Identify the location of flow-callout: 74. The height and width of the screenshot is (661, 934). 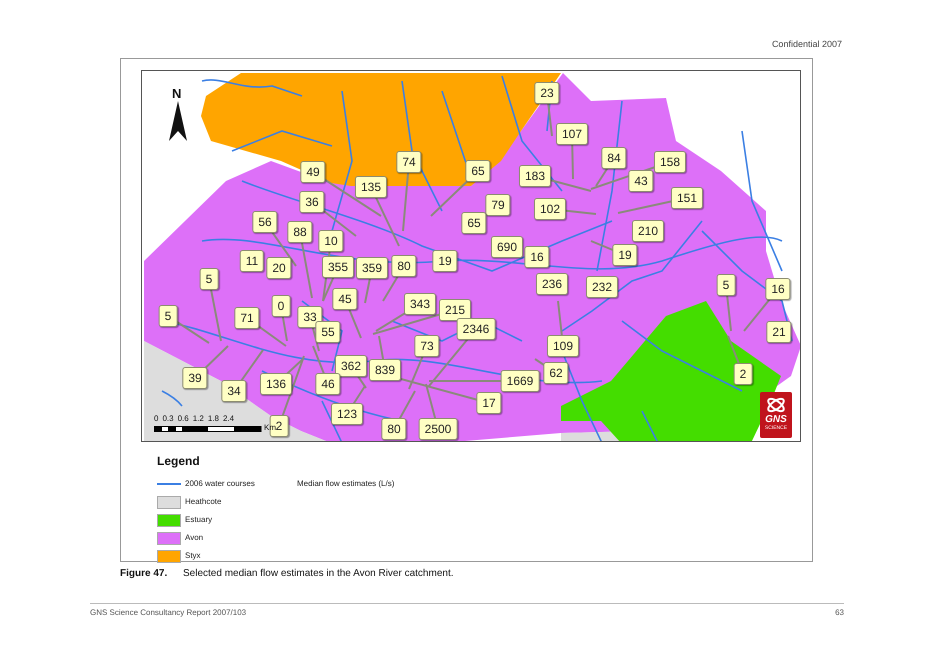
(409, 162).